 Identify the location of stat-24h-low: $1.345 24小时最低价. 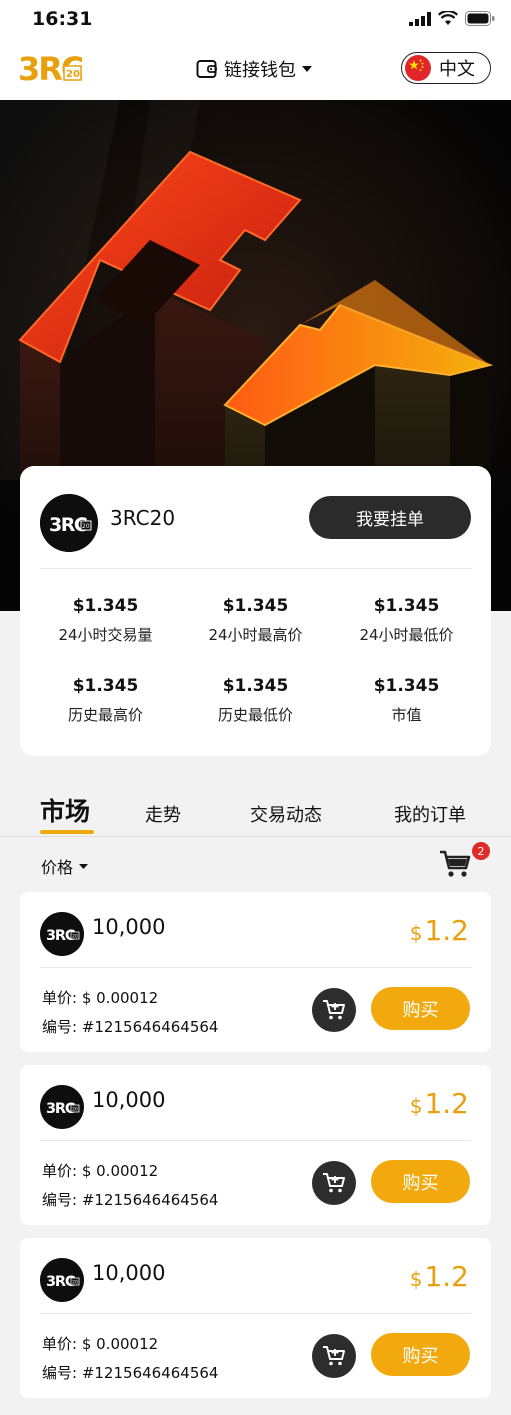
(406, 620).